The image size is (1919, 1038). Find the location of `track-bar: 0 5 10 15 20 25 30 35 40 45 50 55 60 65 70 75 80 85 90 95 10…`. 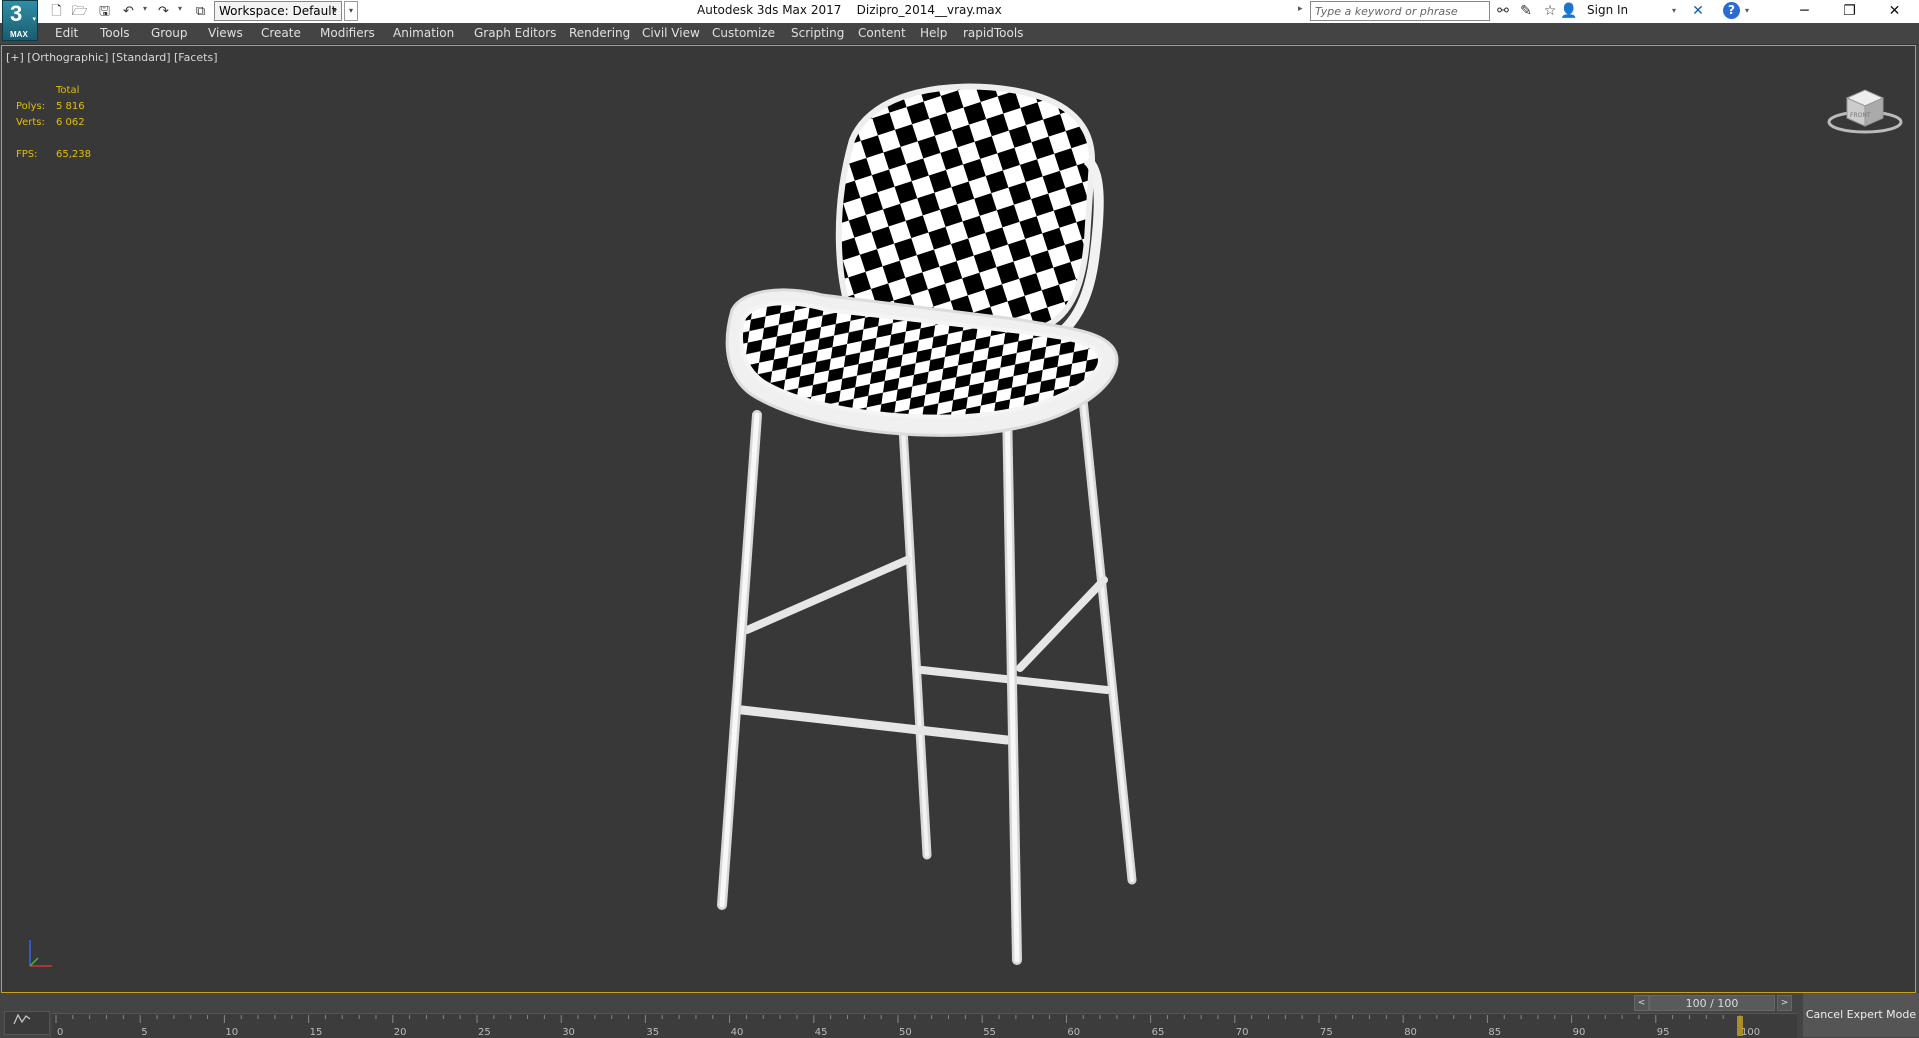

track-bar: 0 5 10 15 20 25 30 35 40 45 50 55 60 65 70 75 80 85 90 95 10… is located at coordinates (924, 1025).